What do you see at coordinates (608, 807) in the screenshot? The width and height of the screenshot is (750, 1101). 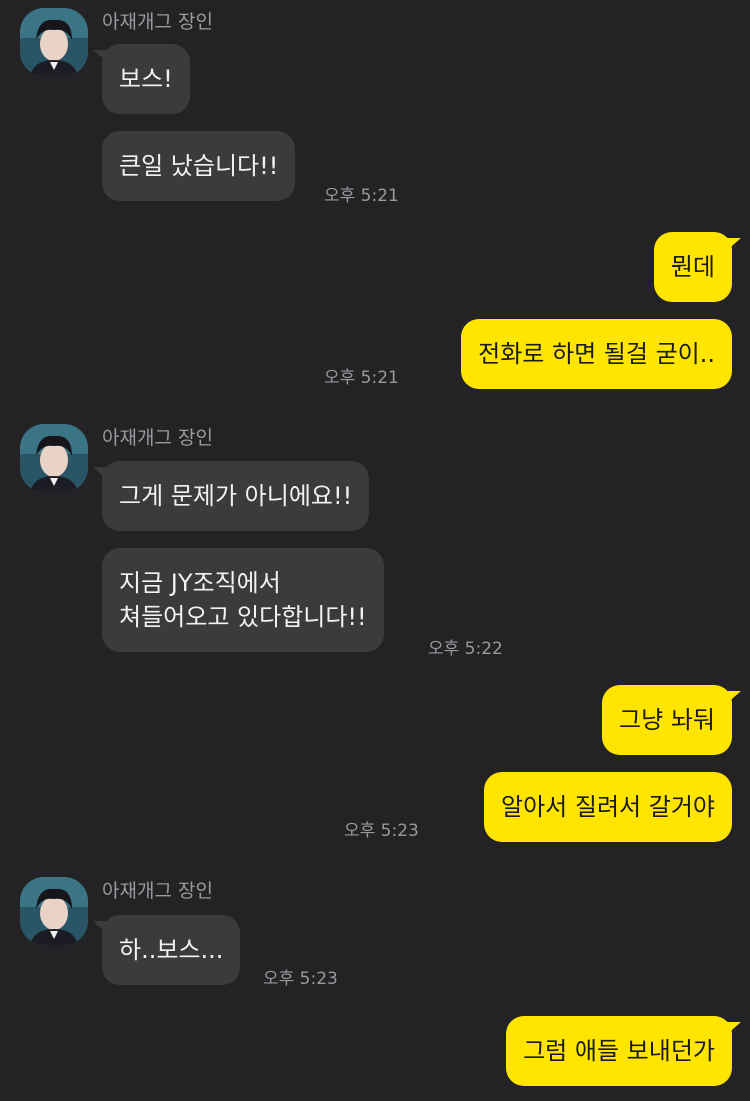 I see `outgoing-message: 알아서 질려서 갈거야` at bounding box center [608, 807].